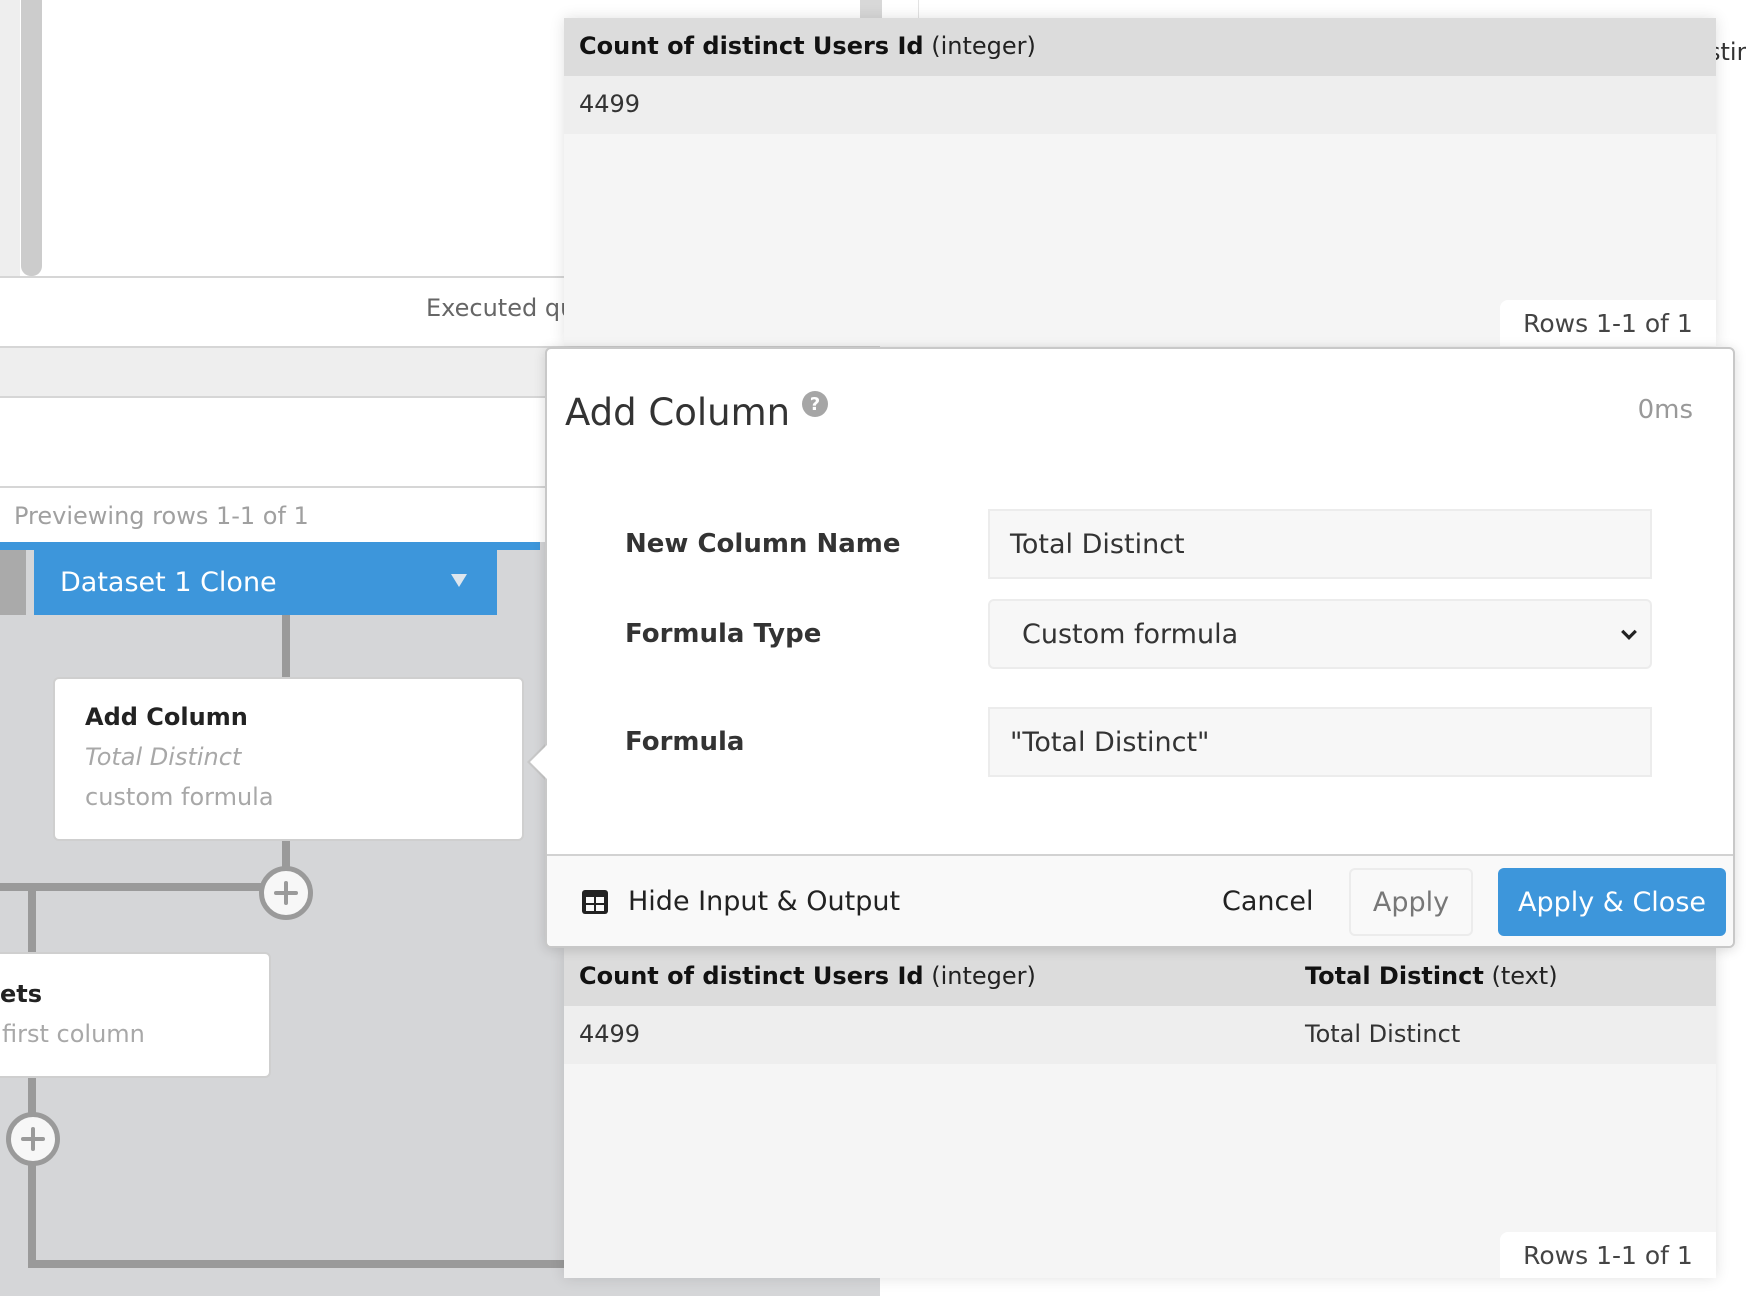 Image resolution: width=1746 pixels, height=1296 pixels. I want to click on new-column-name-input: Total Distinct, so click(1320, 544).